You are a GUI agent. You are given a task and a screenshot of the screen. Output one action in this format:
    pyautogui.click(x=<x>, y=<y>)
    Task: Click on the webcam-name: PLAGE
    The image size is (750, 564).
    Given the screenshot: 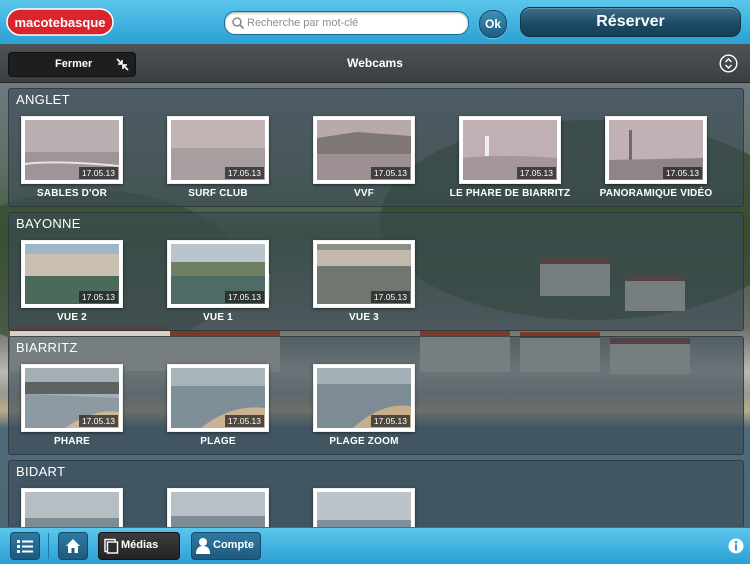 What is the action you would take?
    pyautogui.click(x=218, y=441)
    